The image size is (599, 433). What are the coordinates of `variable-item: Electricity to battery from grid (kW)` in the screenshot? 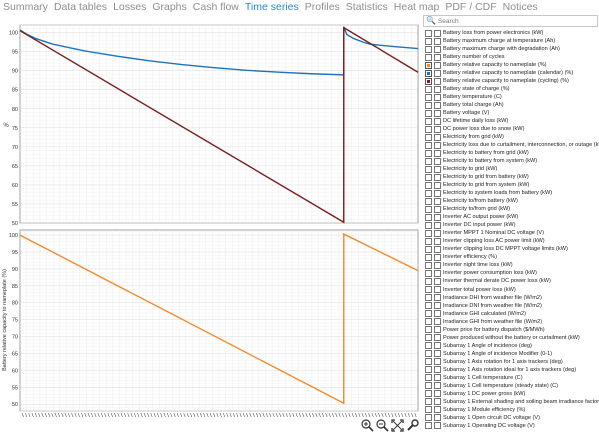 It's located at (511, 153).